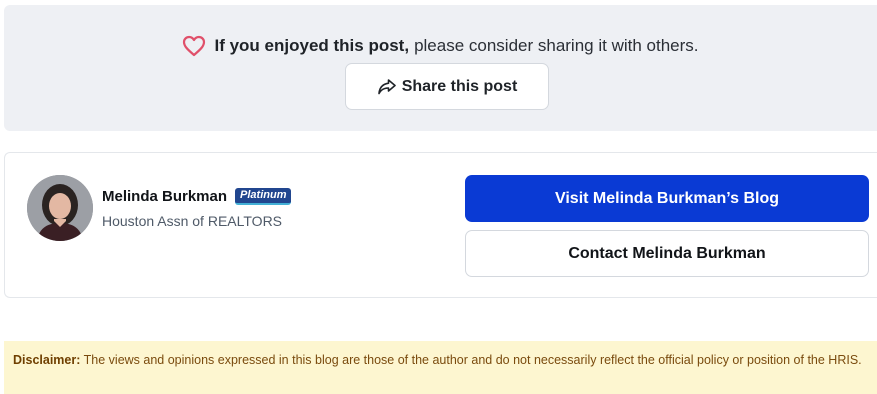 This screenshot has height=394, width=877. I want to click on disclaimer-label: Disclaimer:, so click(47, 360).